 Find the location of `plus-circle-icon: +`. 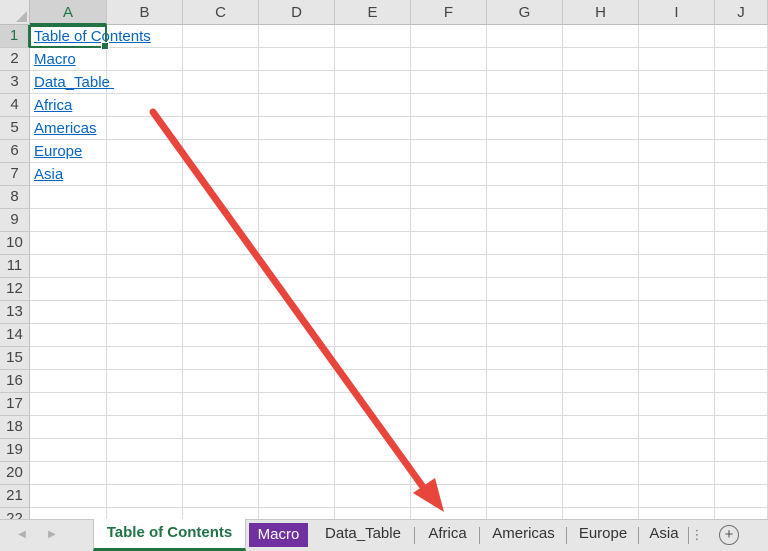

plus-circle-icon: + is located at coordinates (729, 535).